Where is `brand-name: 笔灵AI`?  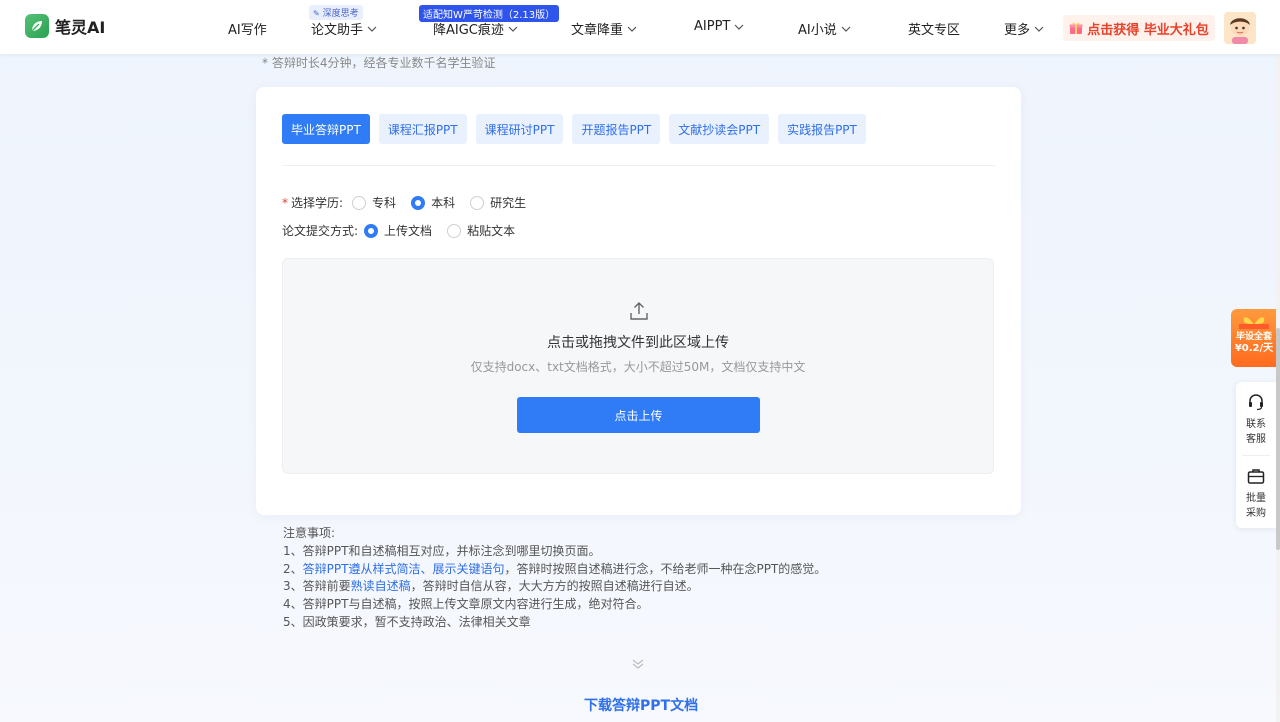
brand-name: 笔灵AI is located at coordinates (80, 27).